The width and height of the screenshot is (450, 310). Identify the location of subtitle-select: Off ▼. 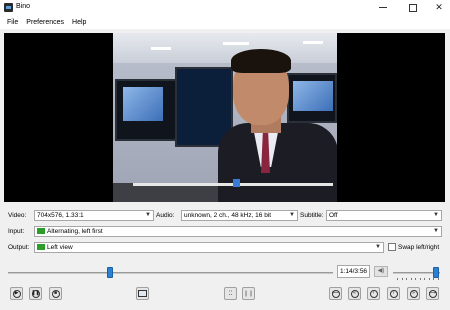
(384, 215).